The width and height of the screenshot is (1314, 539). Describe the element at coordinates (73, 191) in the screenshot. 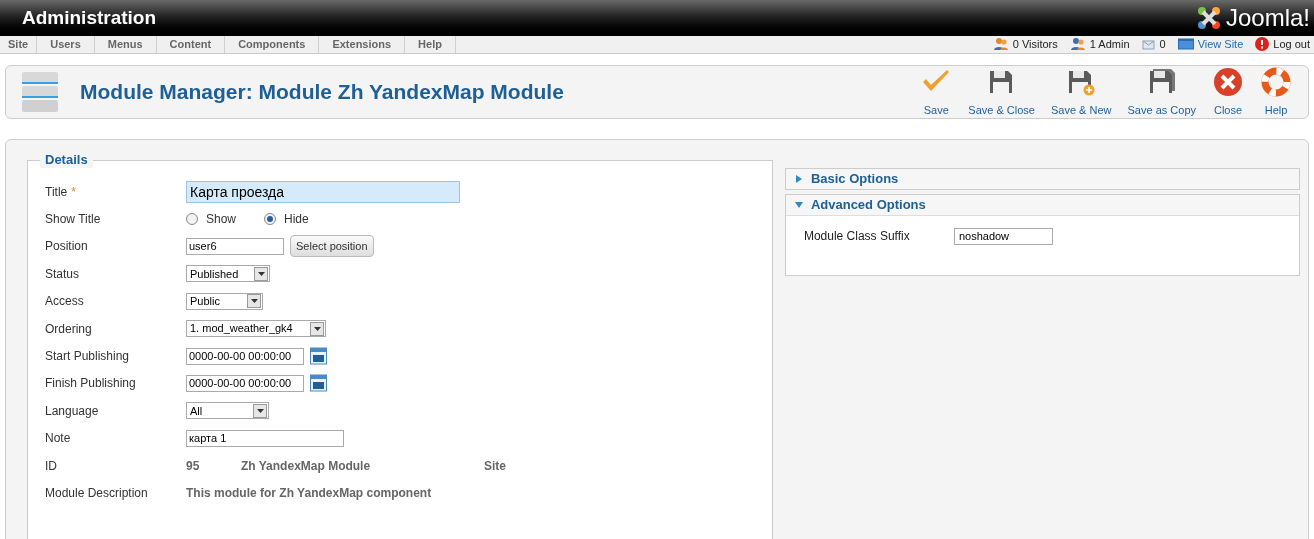

I see `required-asterisk-icon: *` at that location.